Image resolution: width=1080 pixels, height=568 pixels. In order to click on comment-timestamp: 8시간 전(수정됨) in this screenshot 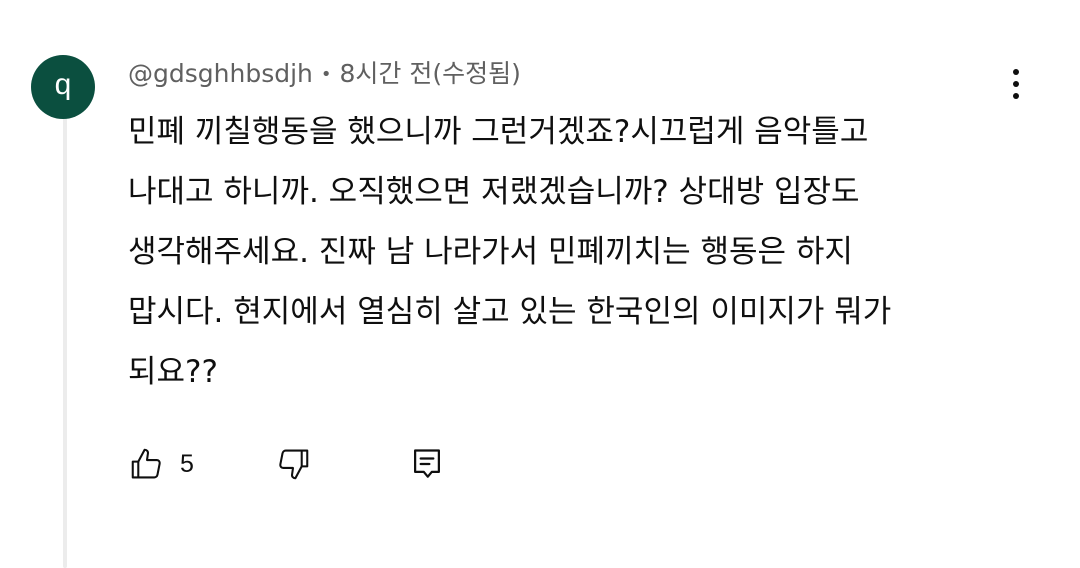, I will do `click(430, 73)`.